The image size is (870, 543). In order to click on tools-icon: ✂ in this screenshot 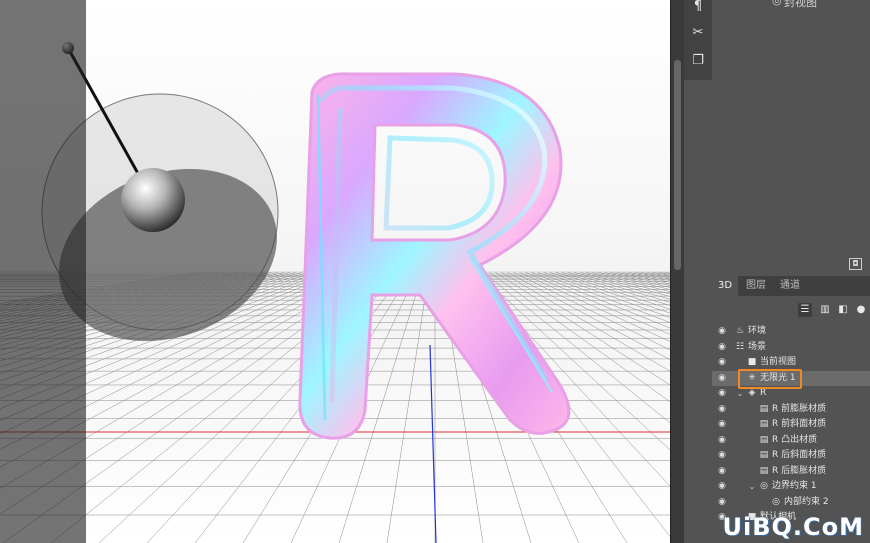, I will do `click(698, 33)`.